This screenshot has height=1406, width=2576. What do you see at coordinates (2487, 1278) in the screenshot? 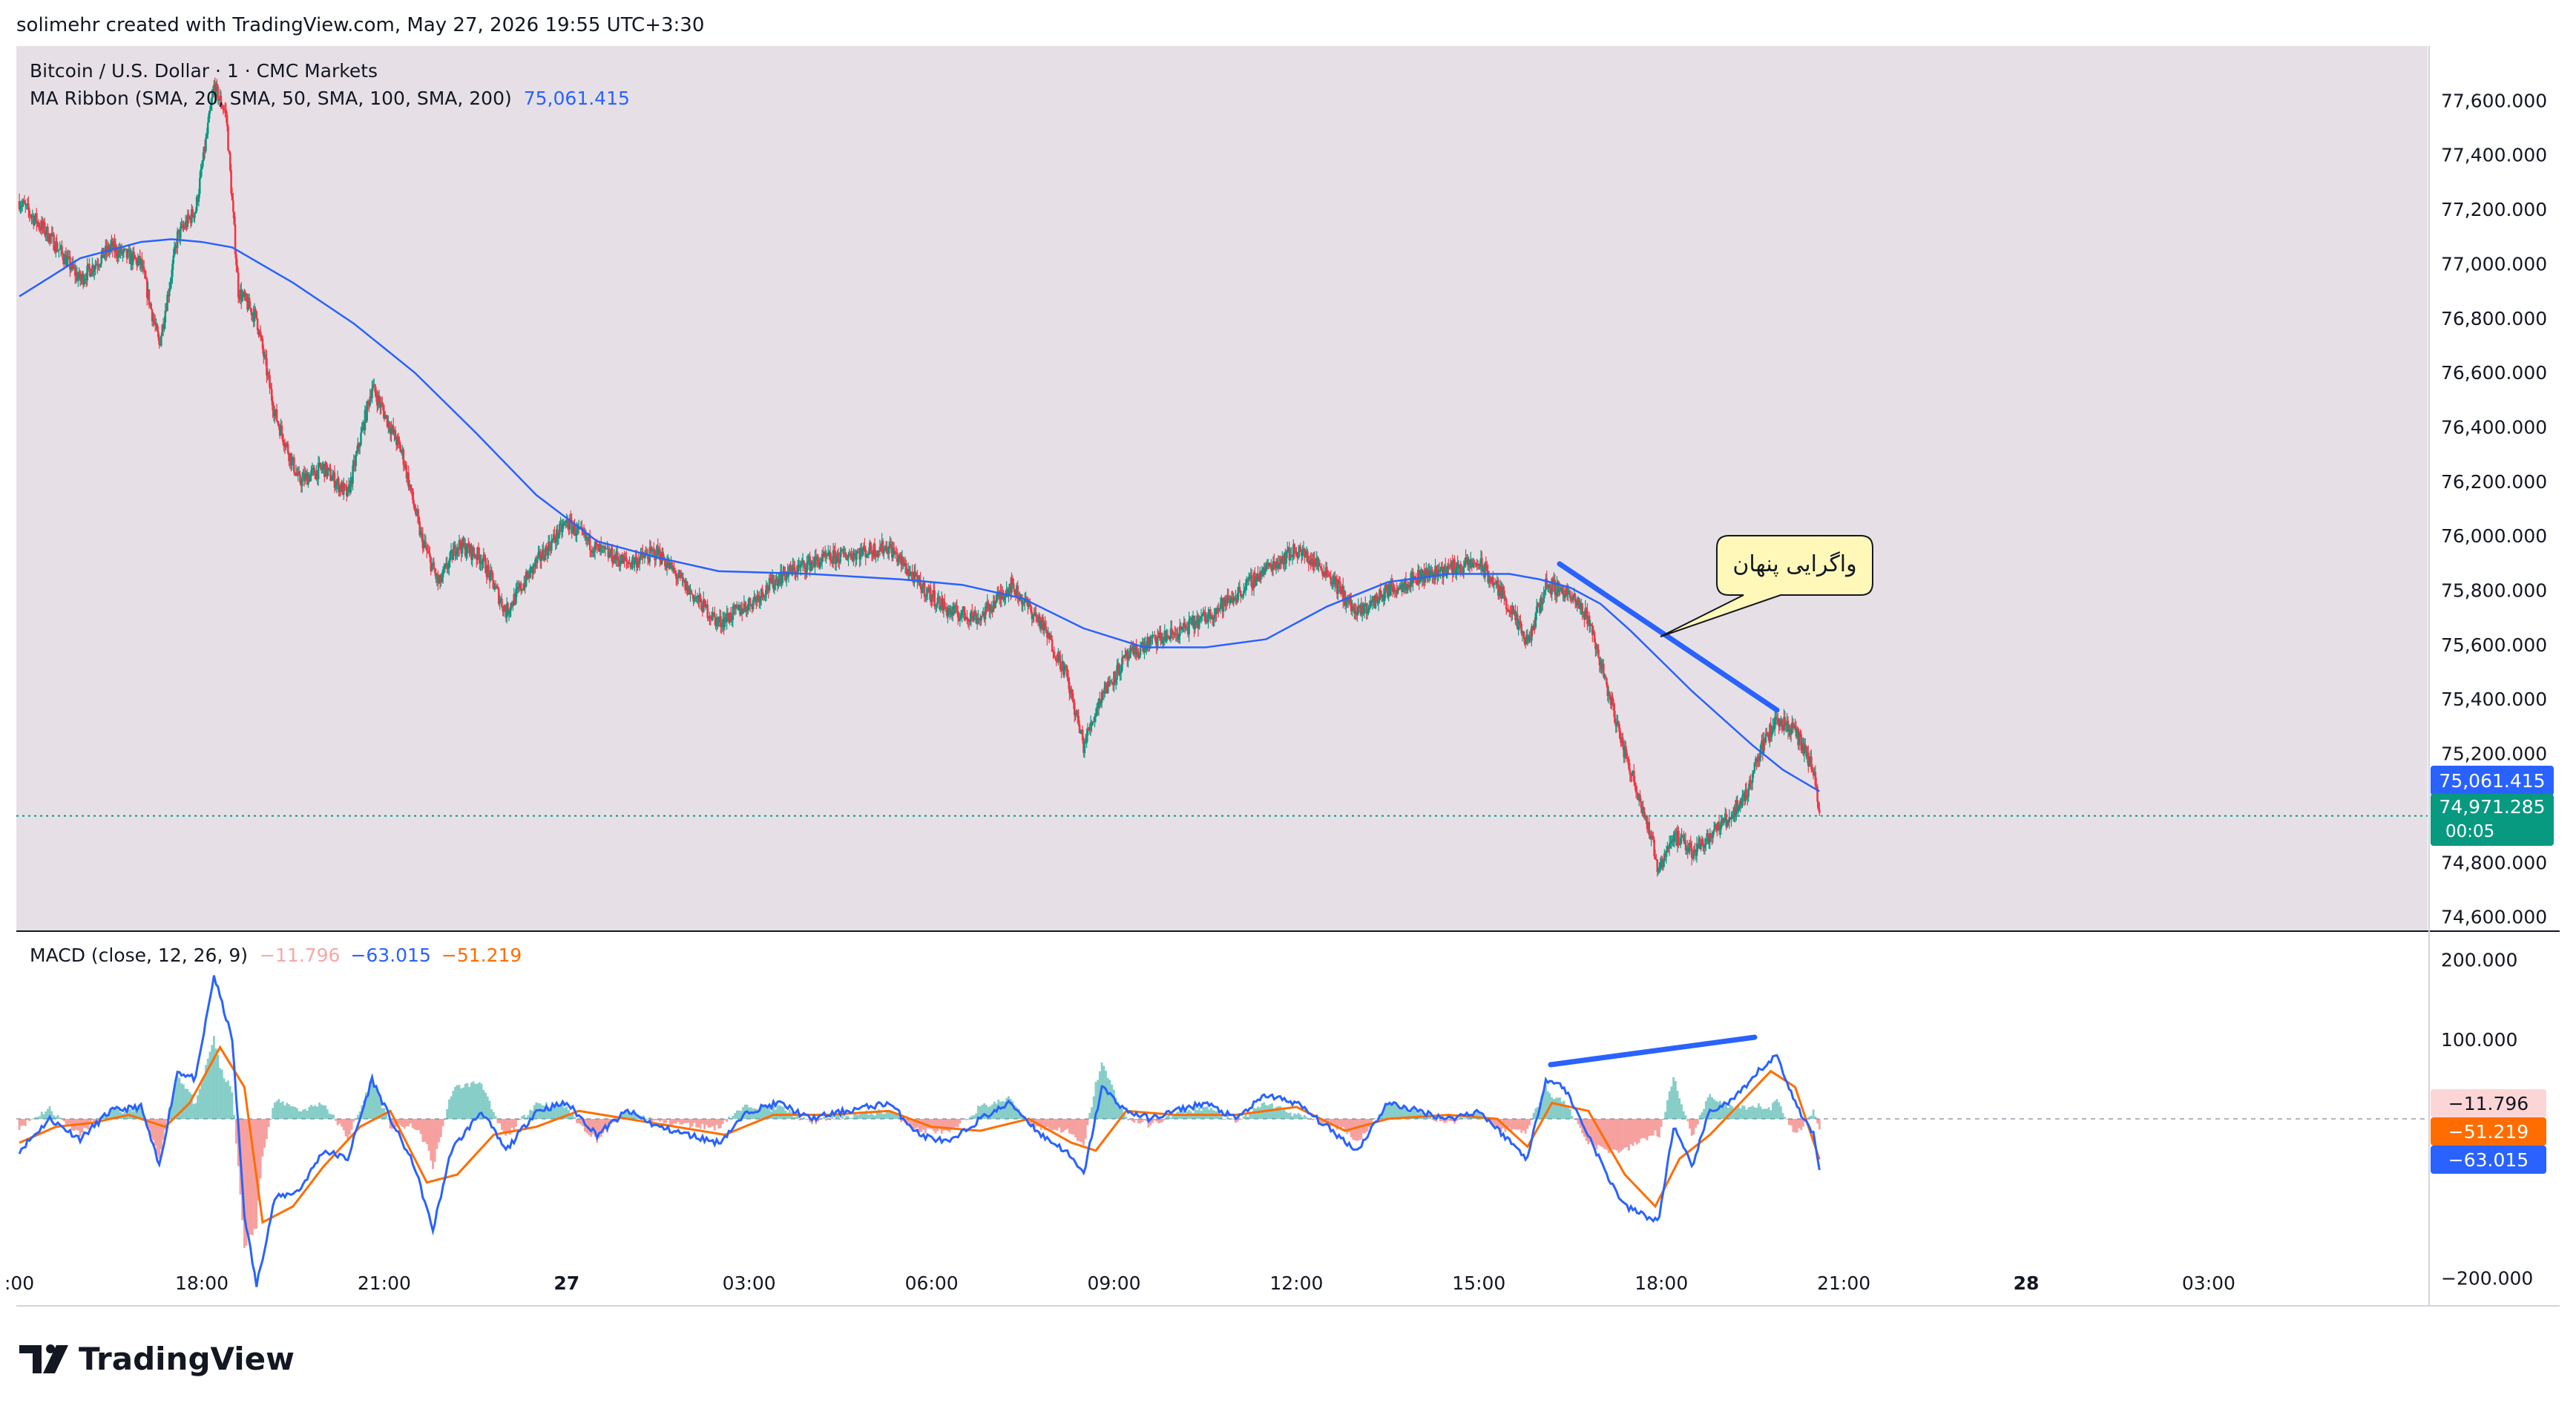
I see `macd-tick-label: −200.000` at bounding box center [2487, 1278].